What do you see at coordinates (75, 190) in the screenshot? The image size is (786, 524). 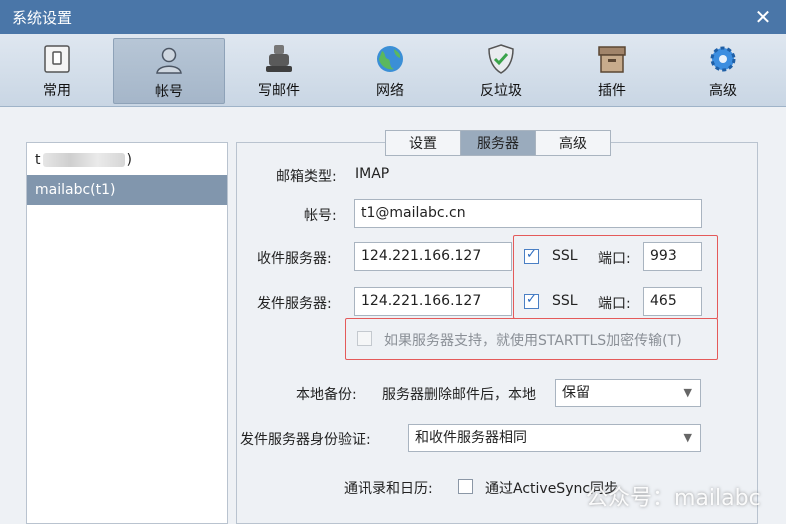 I see `account-item-label: mailabc(t1)` at bounding box center [75, 190].